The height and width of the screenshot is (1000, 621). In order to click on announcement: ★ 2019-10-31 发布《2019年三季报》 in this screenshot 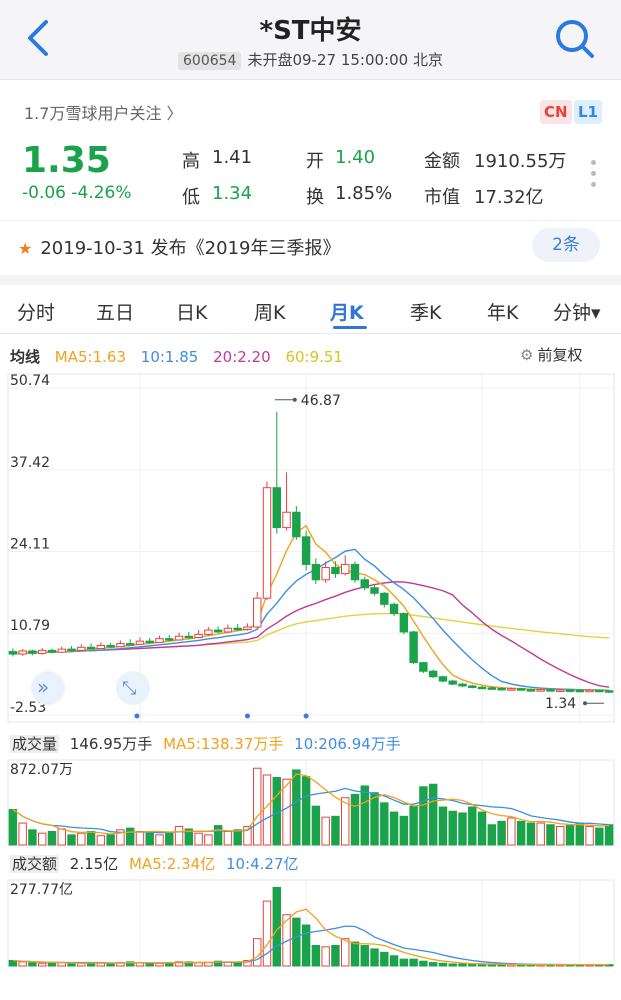, I will do `click(179, 247)`.